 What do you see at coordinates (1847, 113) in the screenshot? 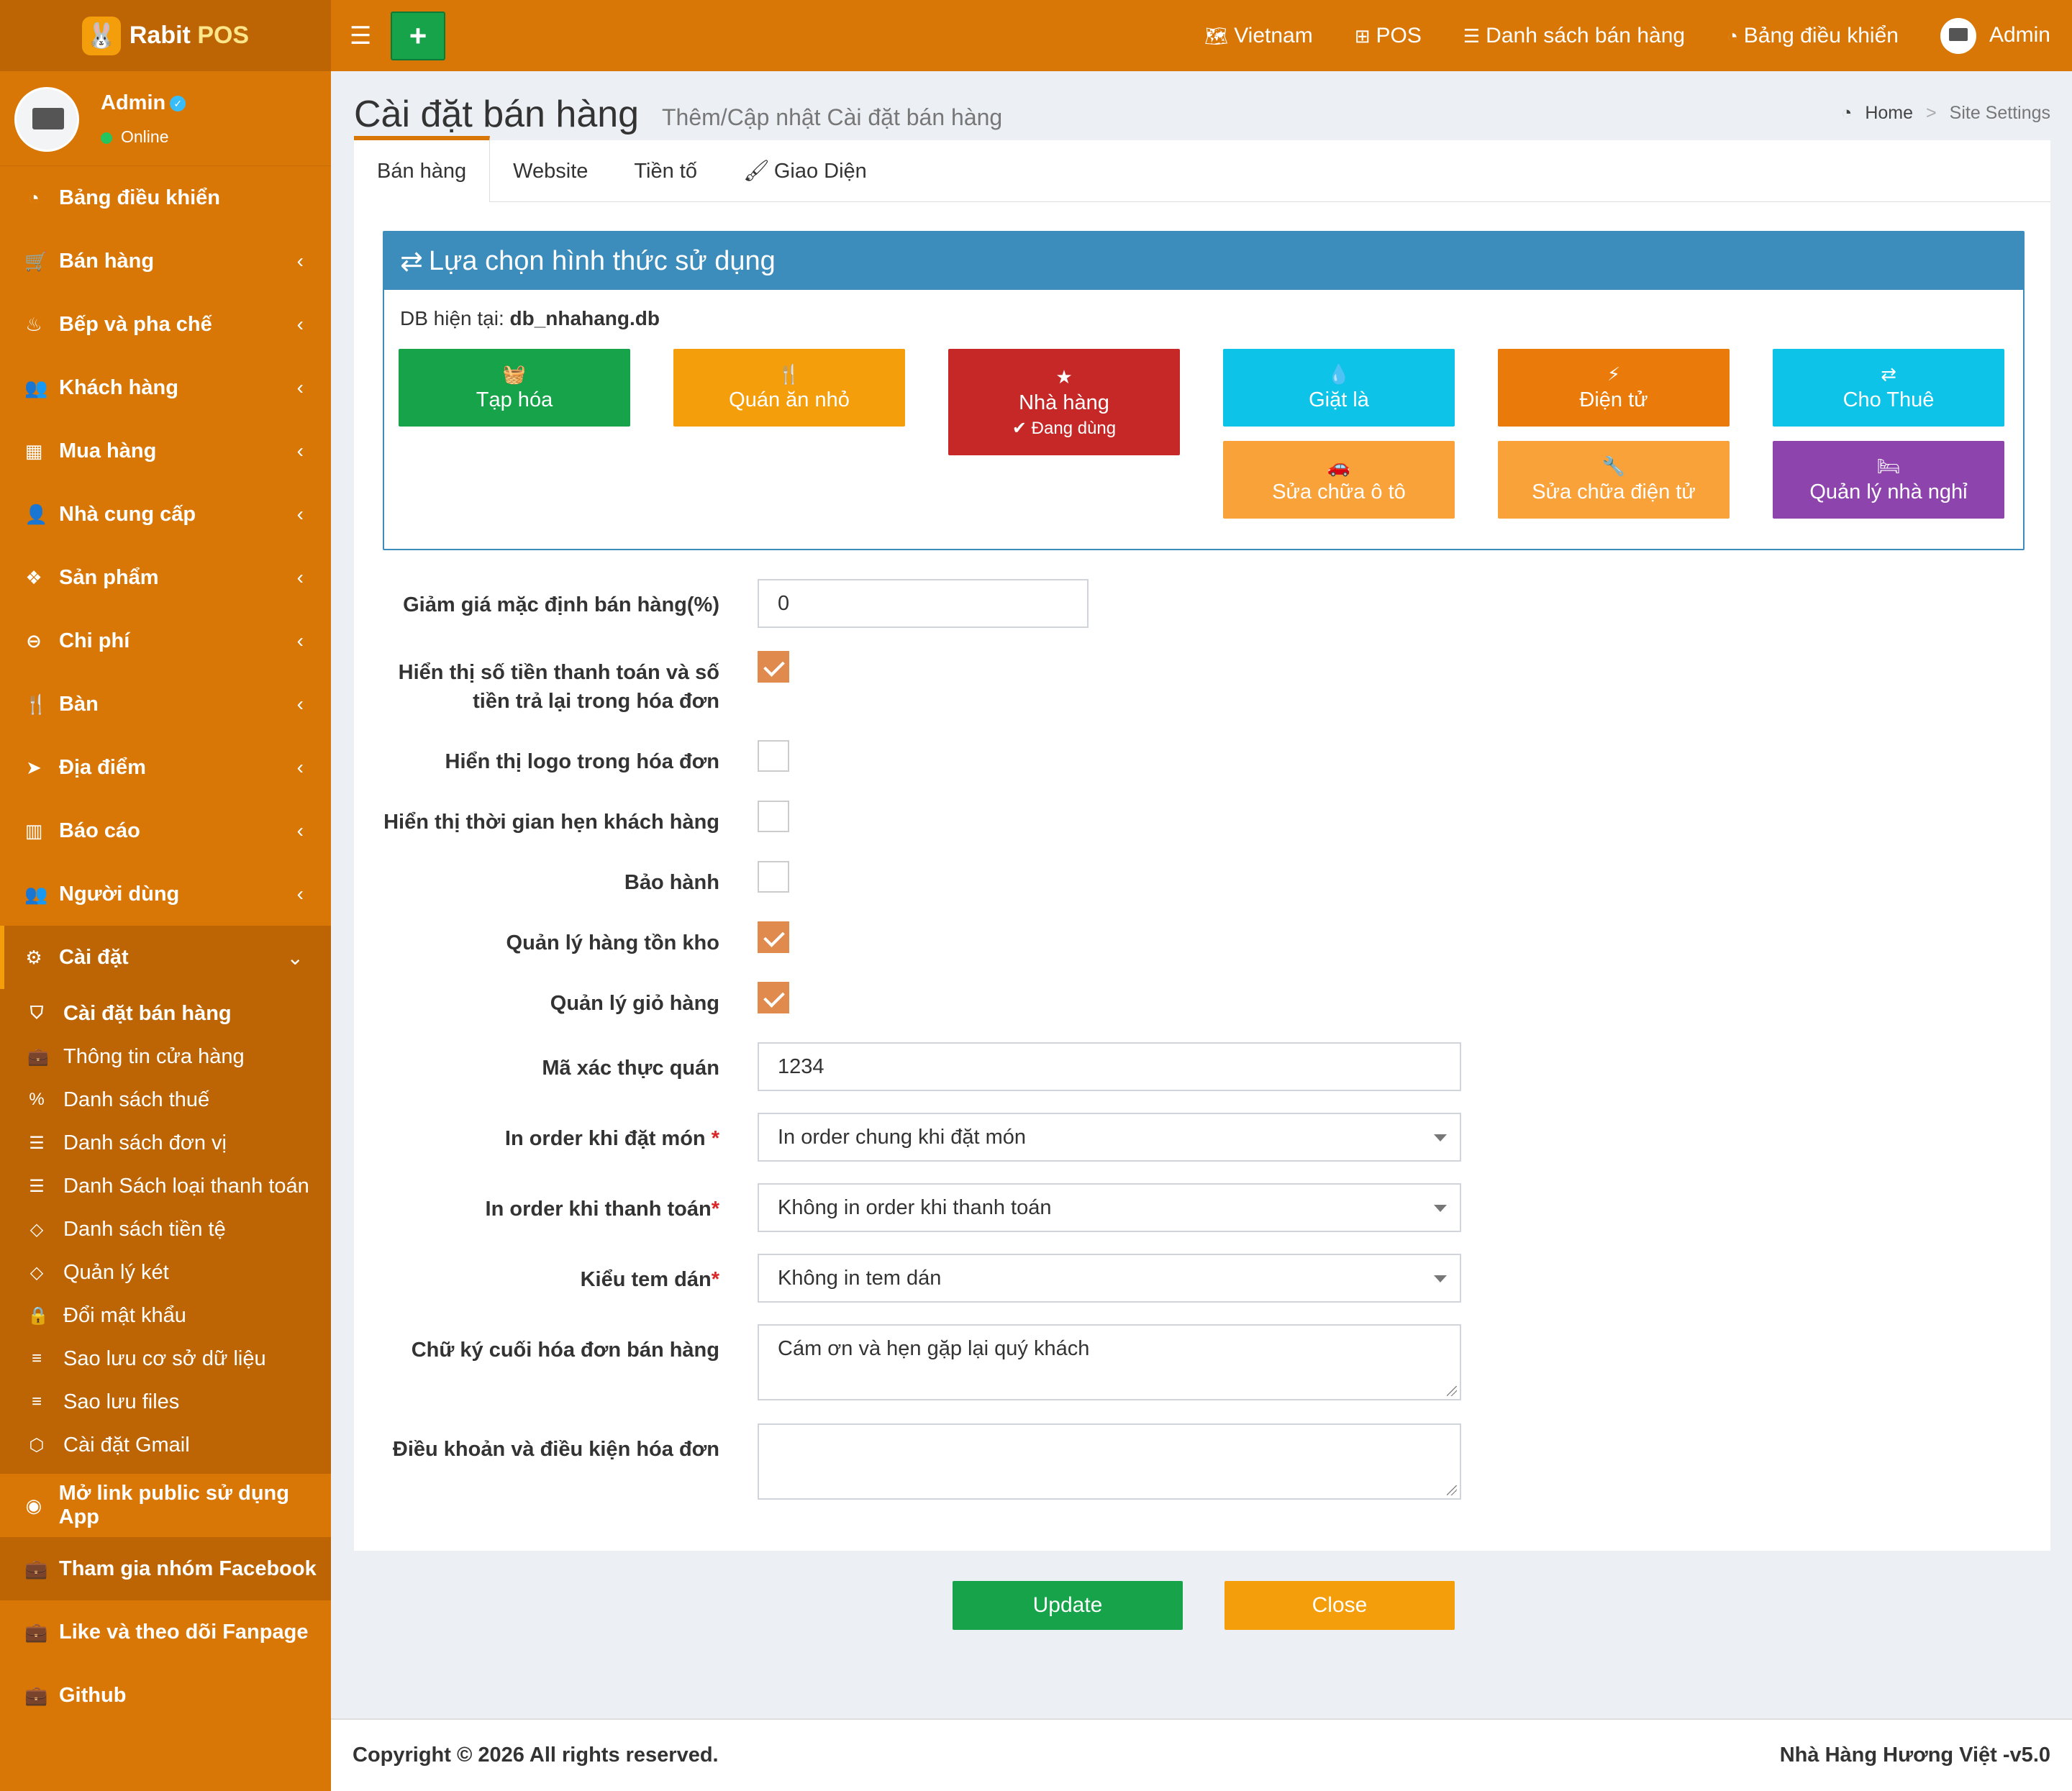
I see `dashboard-icon: ◔` at bounding box center [1847, 113].